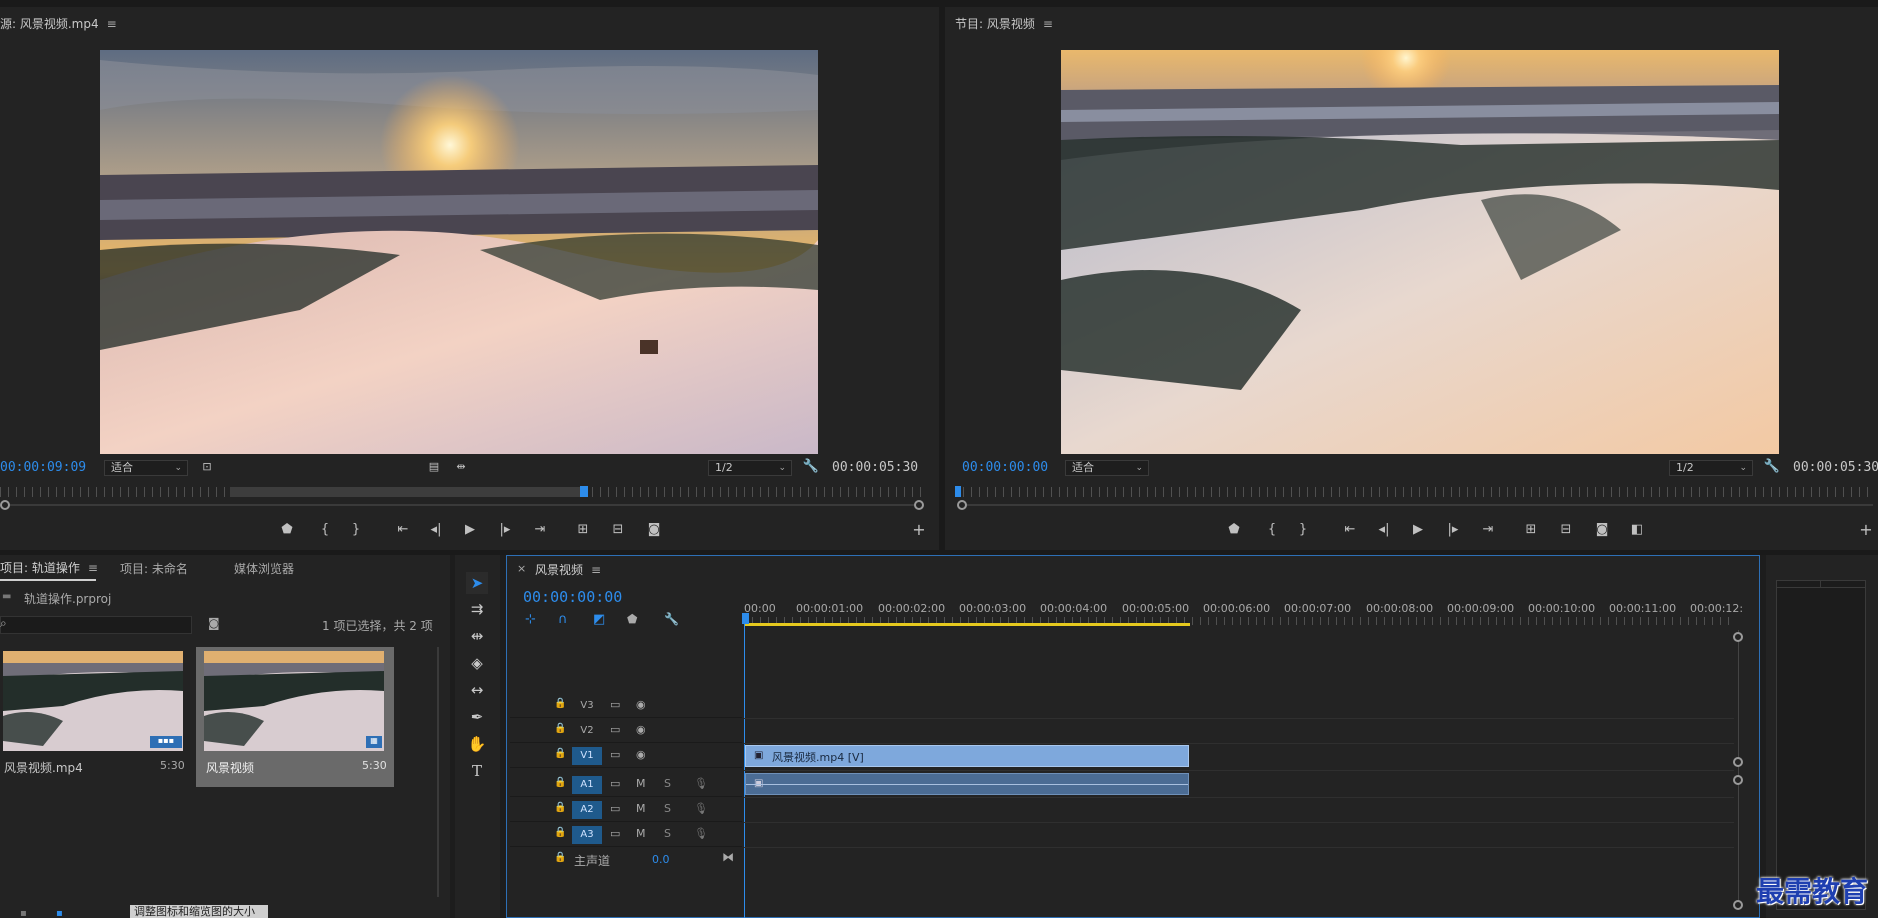 The width and height of the screenshot is (1878, 918). I want to click on tab-project-current: 项目: 轨道操作 ≡, so click(49, 569).